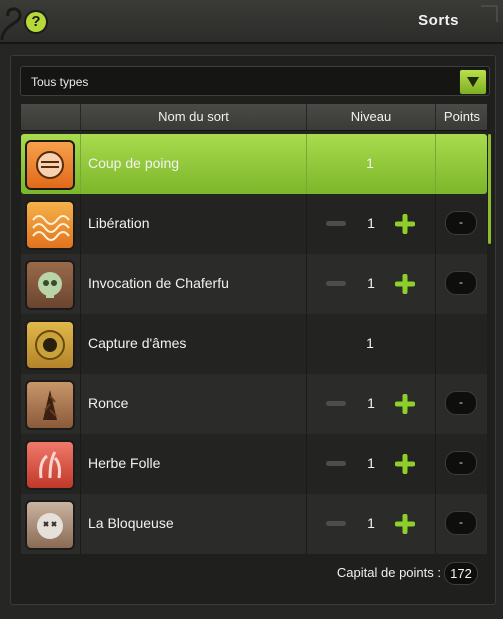  Describe the element at coordinates (119, 223) in the screenshot. I see `spell-name: Libération` at that location.